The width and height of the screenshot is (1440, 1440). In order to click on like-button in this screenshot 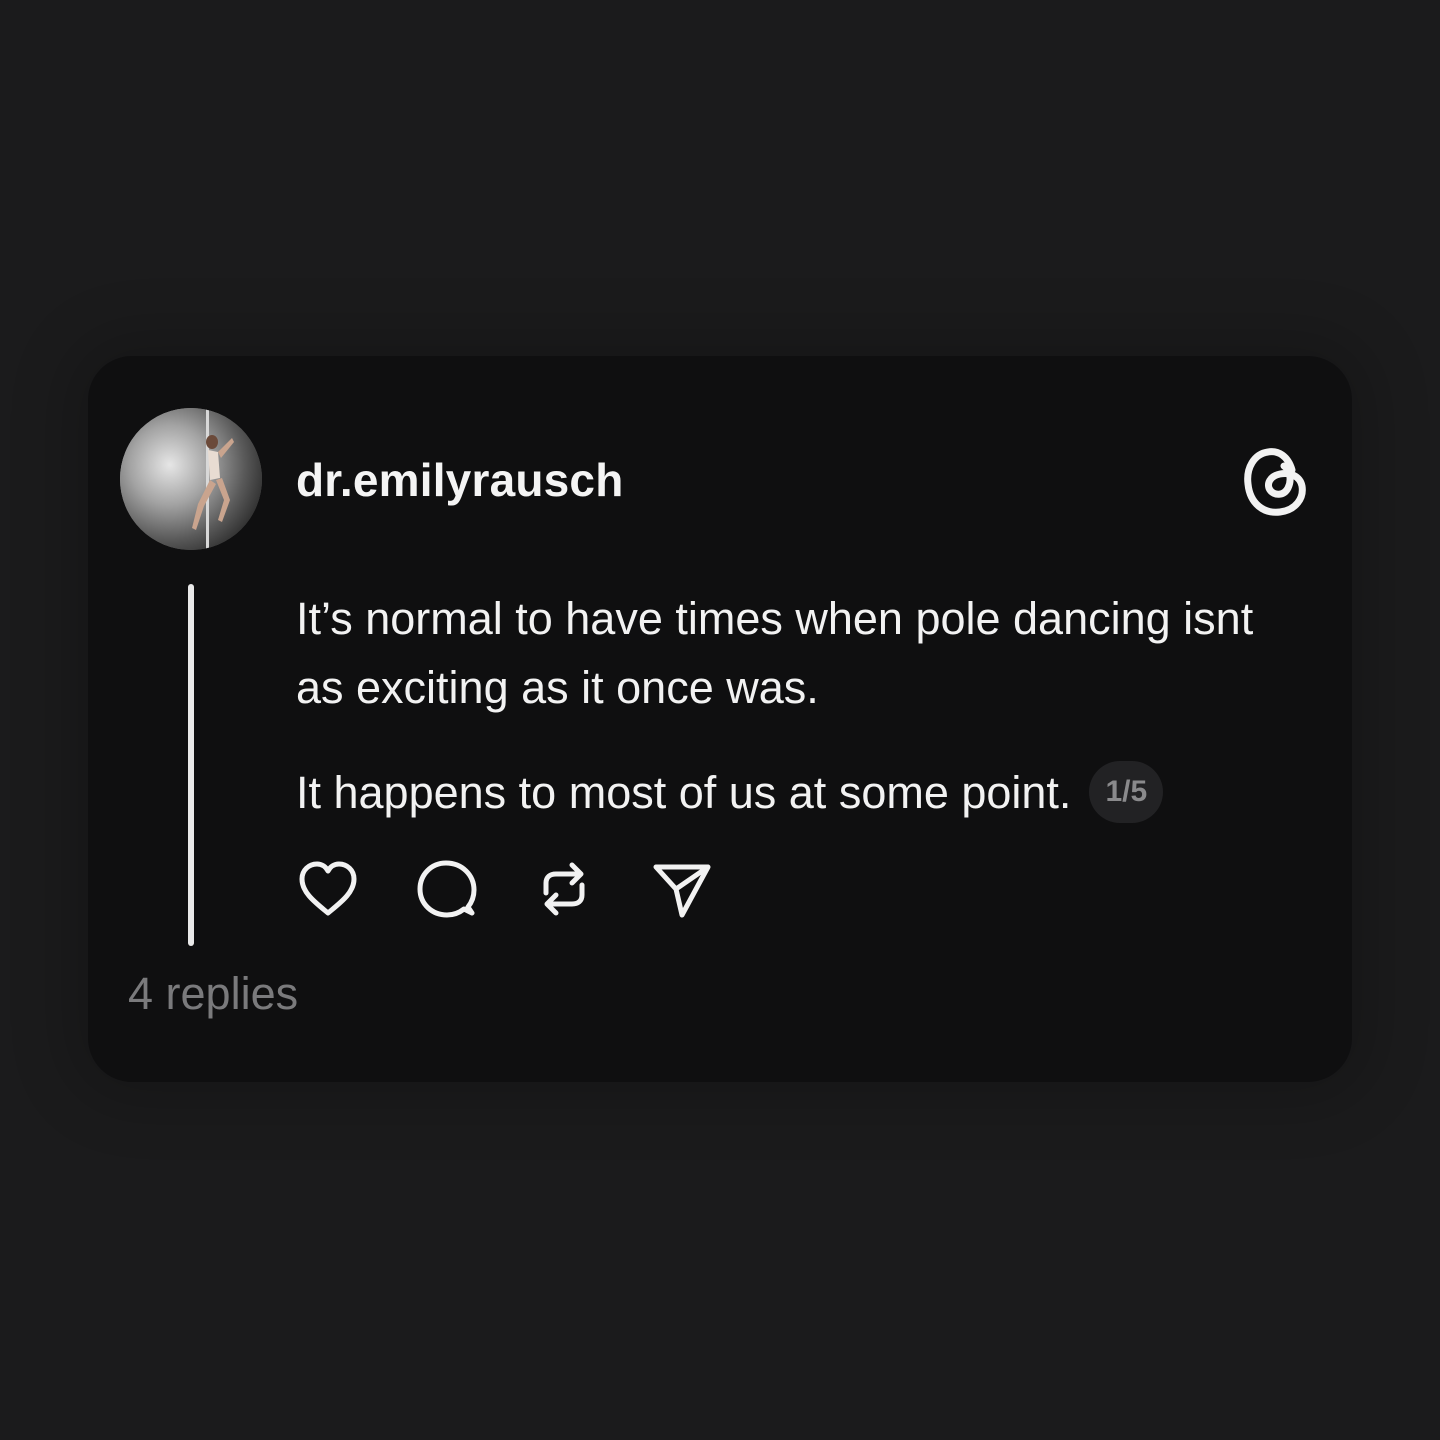, I will do `click(328, 889)`.